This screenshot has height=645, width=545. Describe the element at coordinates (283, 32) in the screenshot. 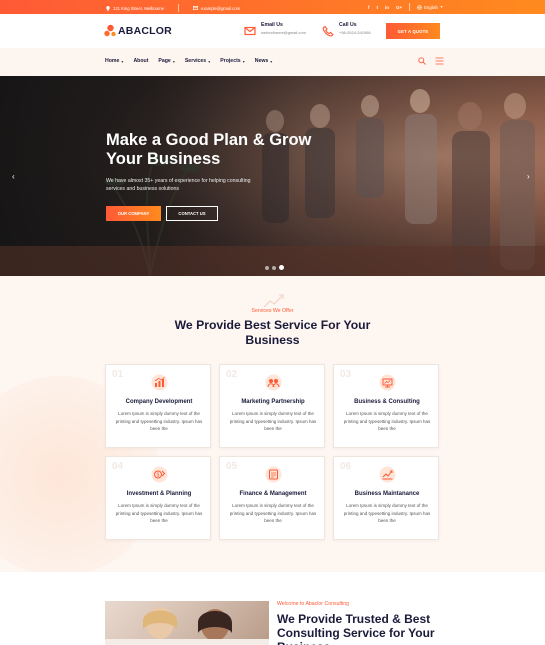

I see `email-value: webextheme@gmail.com` at that location.